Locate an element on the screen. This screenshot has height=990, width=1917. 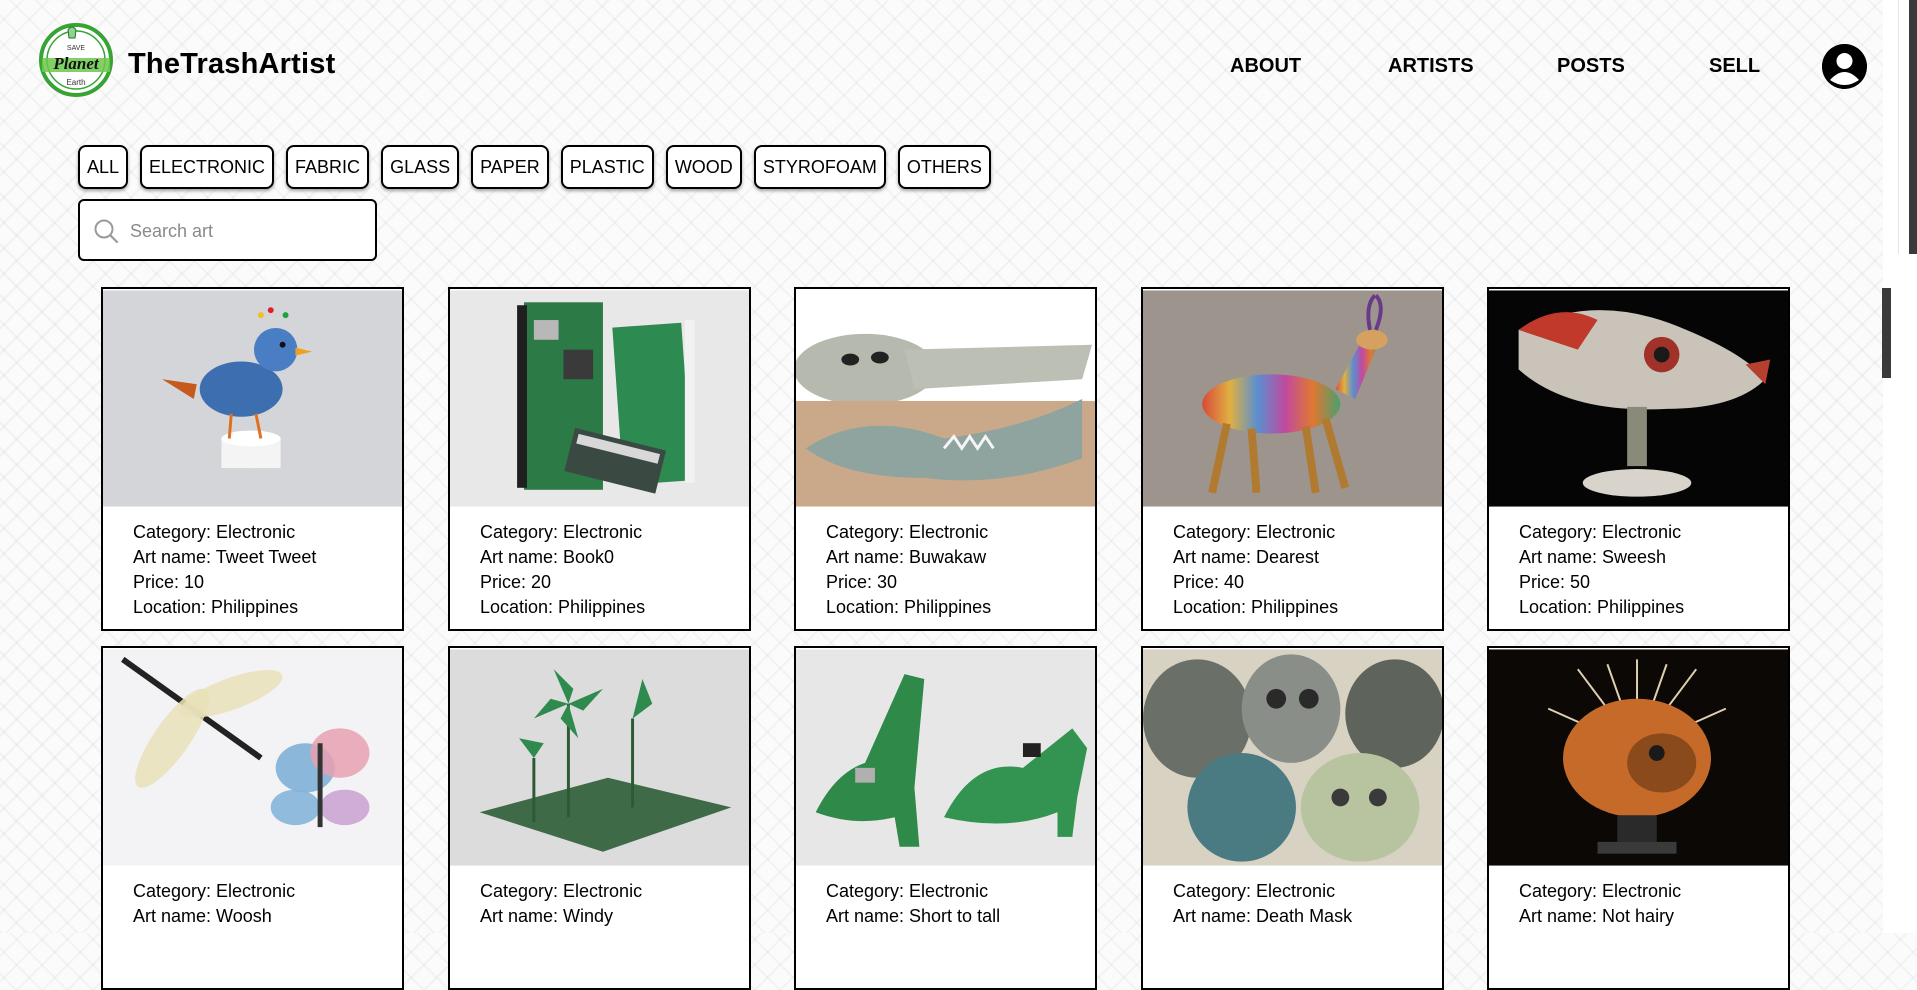
user-circle-icon is located at coordinates (1844, 66).